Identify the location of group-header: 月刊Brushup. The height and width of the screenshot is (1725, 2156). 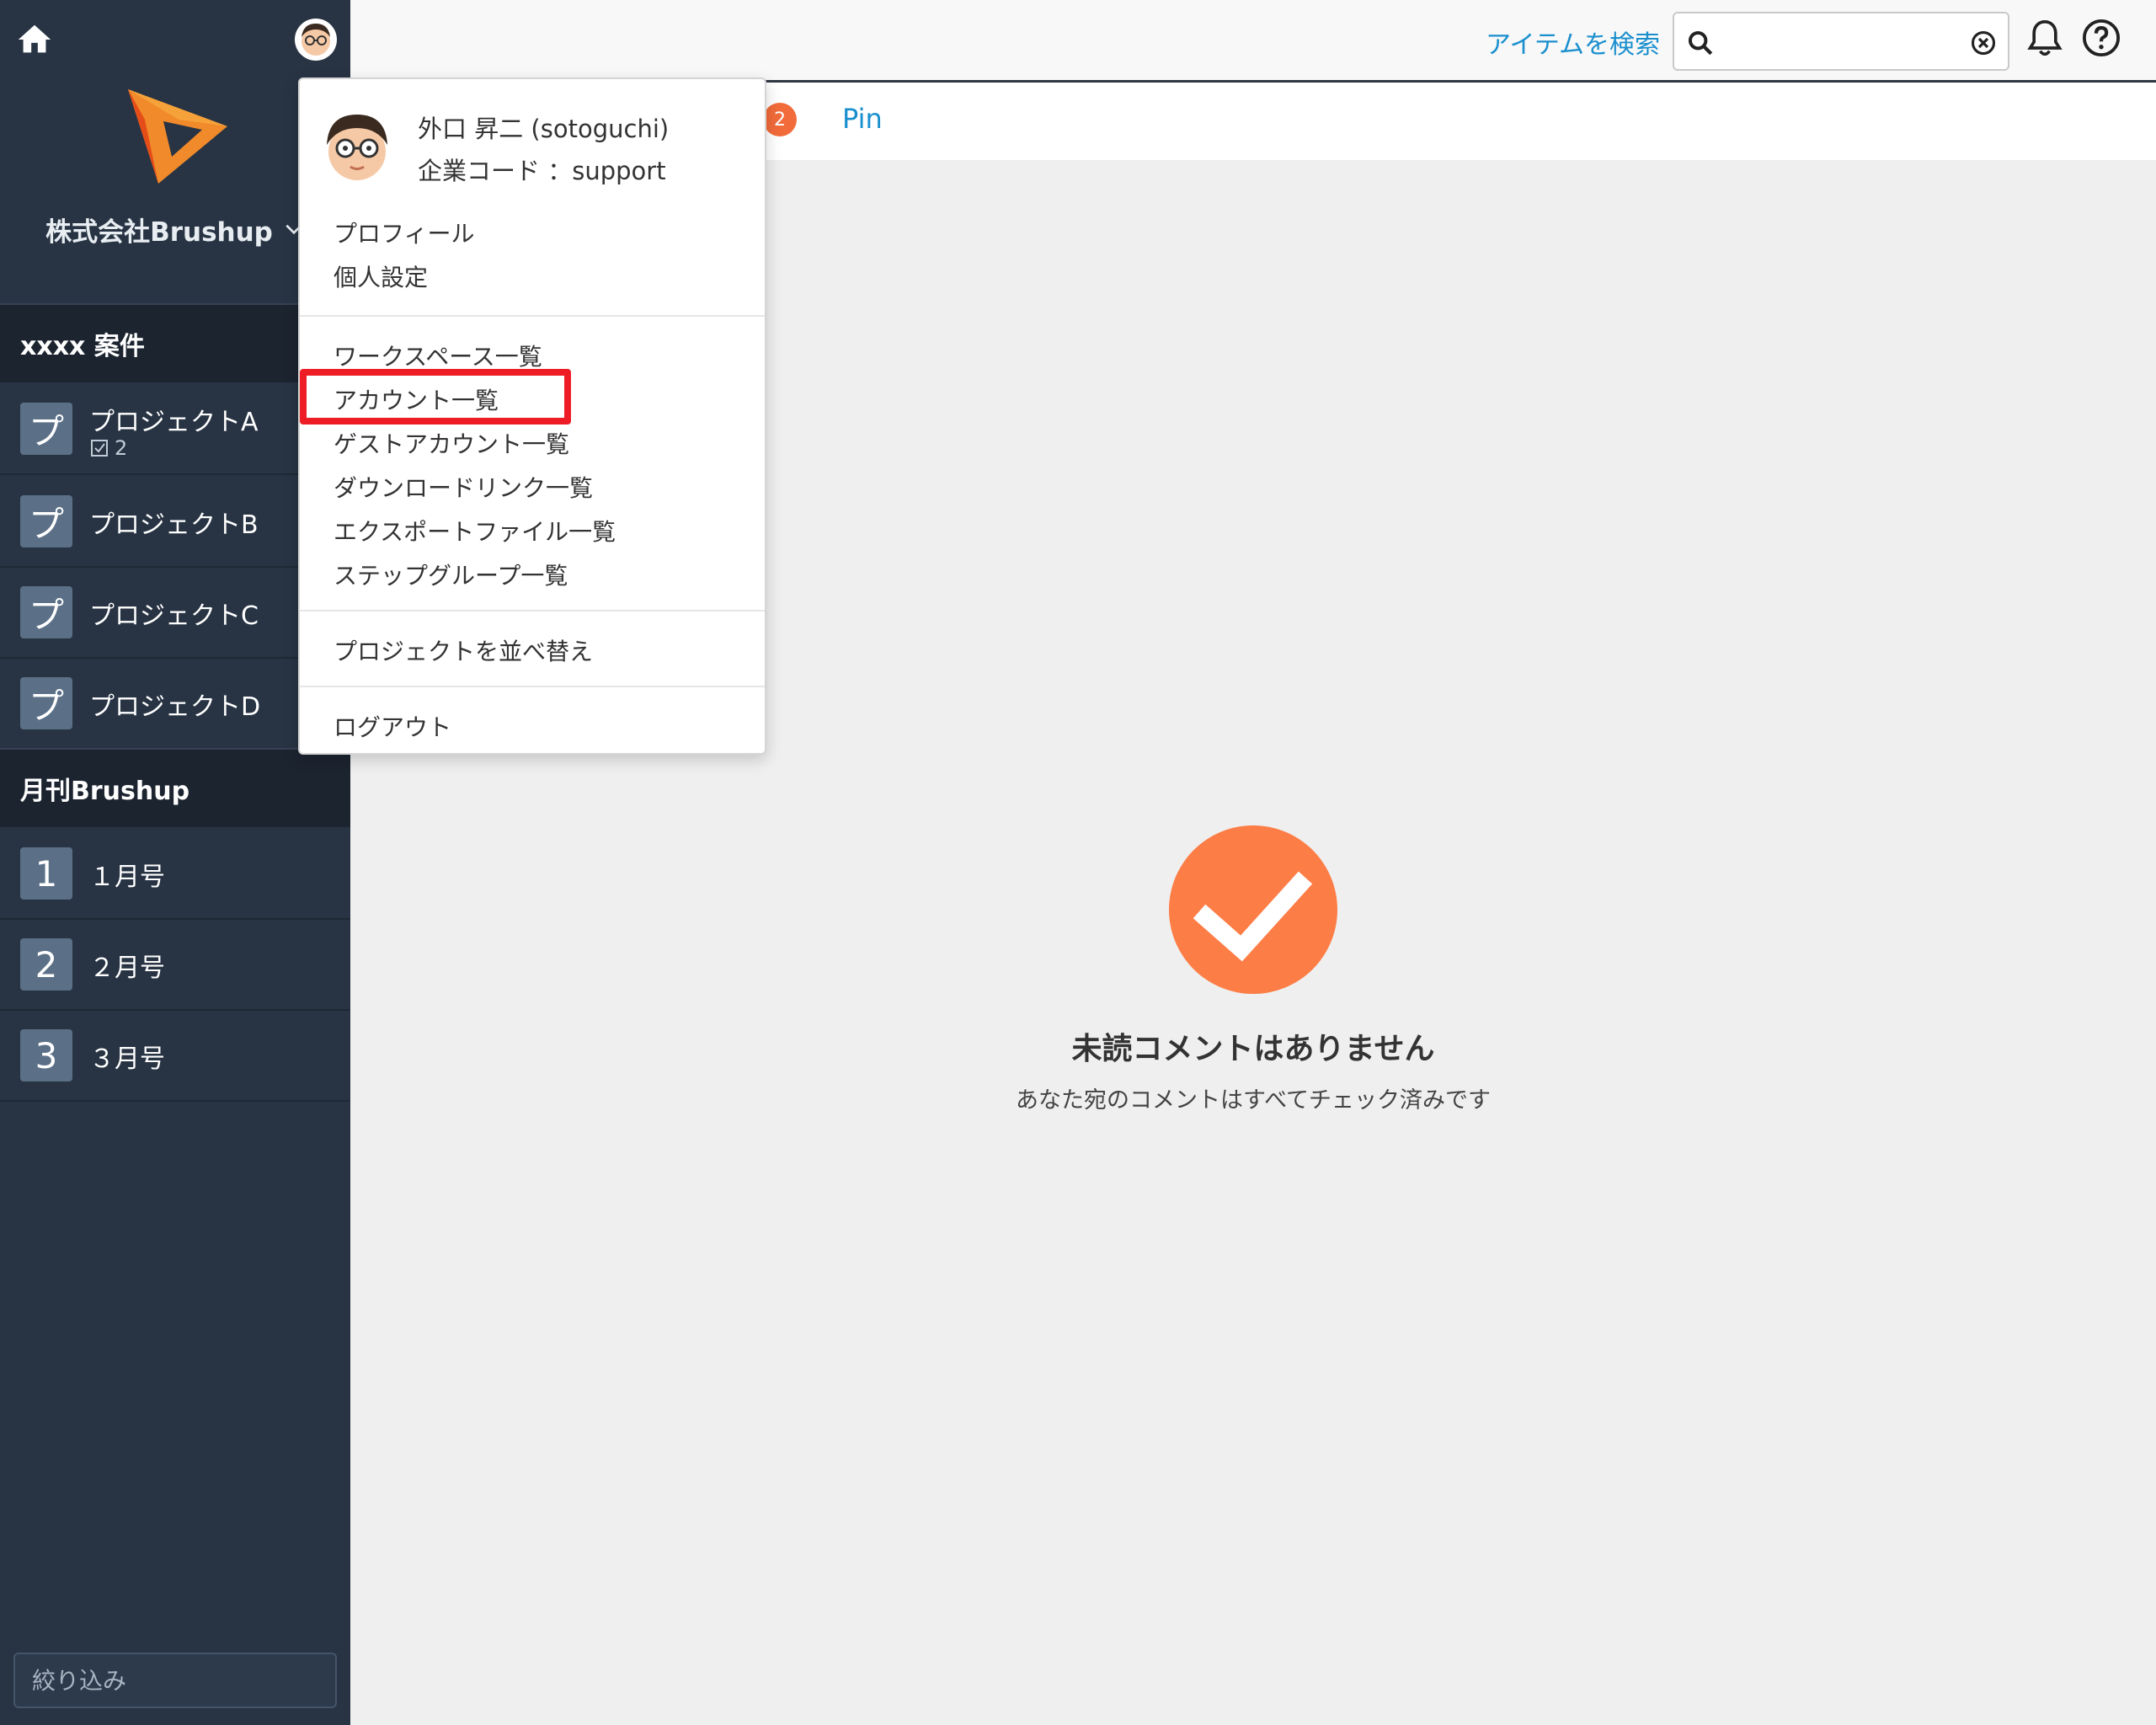
(175, 787).